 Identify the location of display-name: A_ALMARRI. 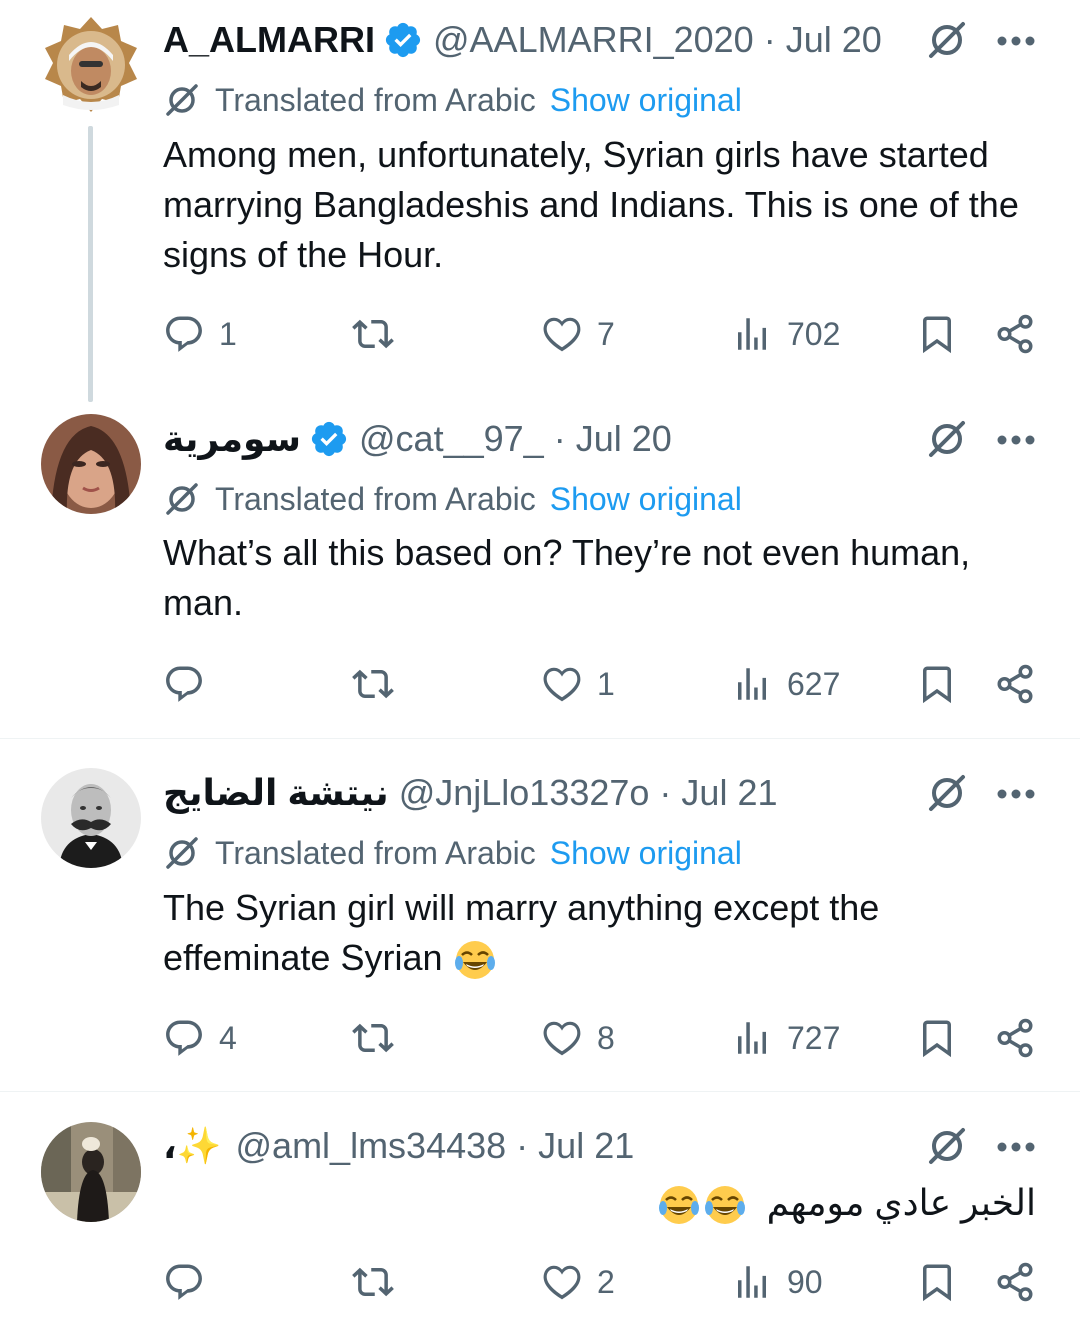
(269, 40).